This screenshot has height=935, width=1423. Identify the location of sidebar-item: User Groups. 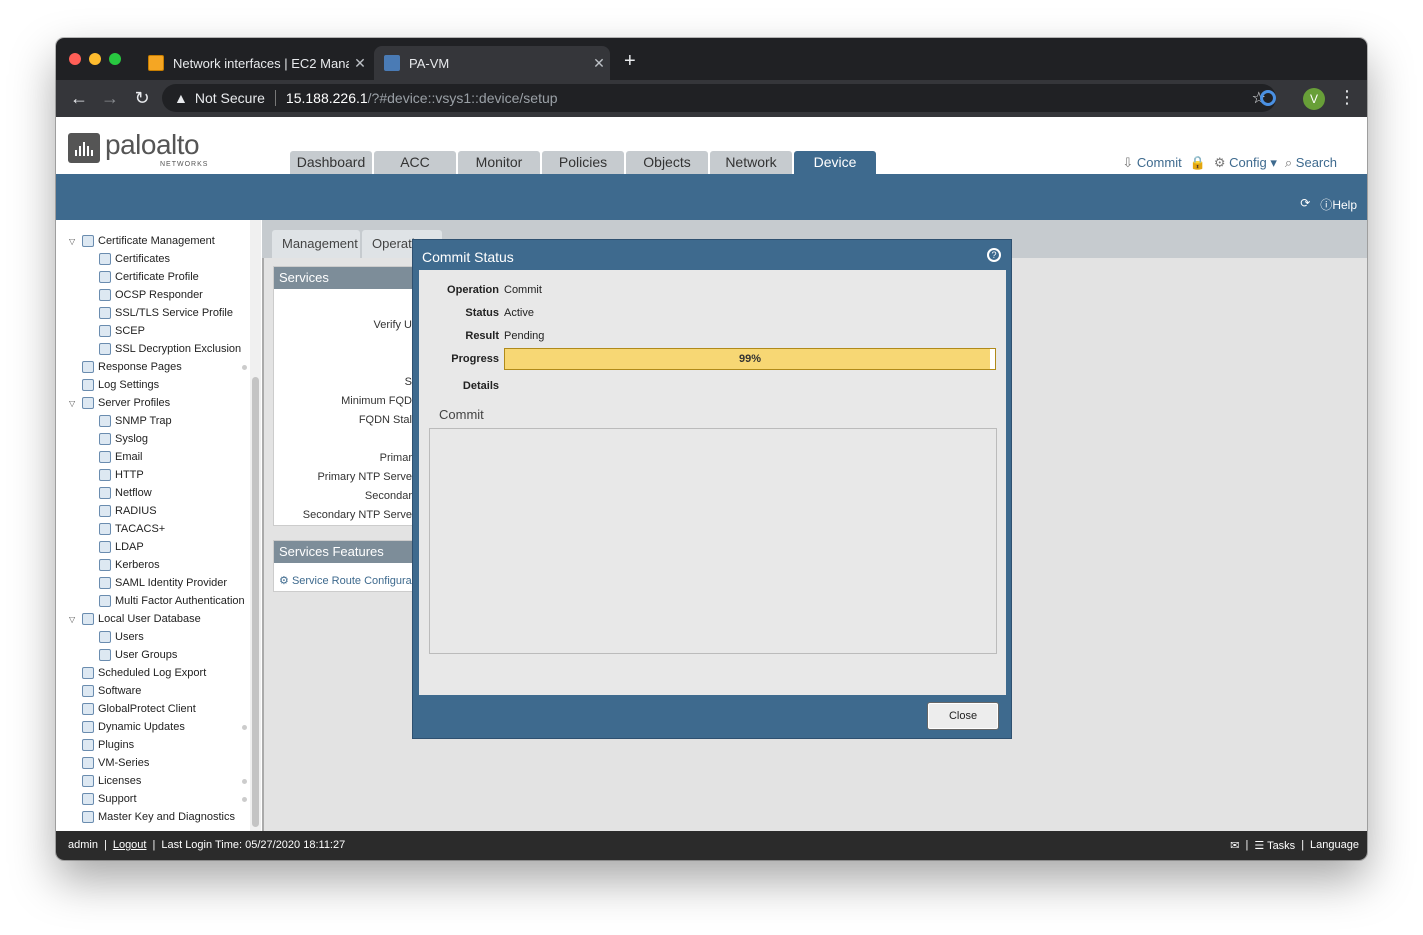
(138, 655).